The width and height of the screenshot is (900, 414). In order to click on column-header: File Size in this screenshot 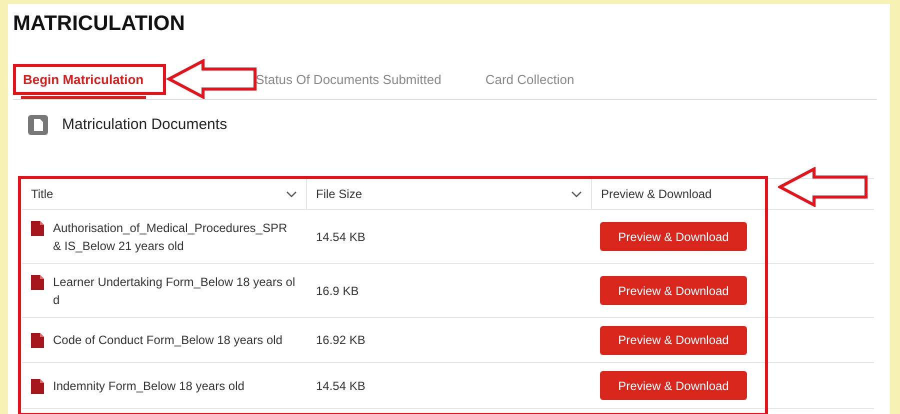, I will do `click(449, 194)`.